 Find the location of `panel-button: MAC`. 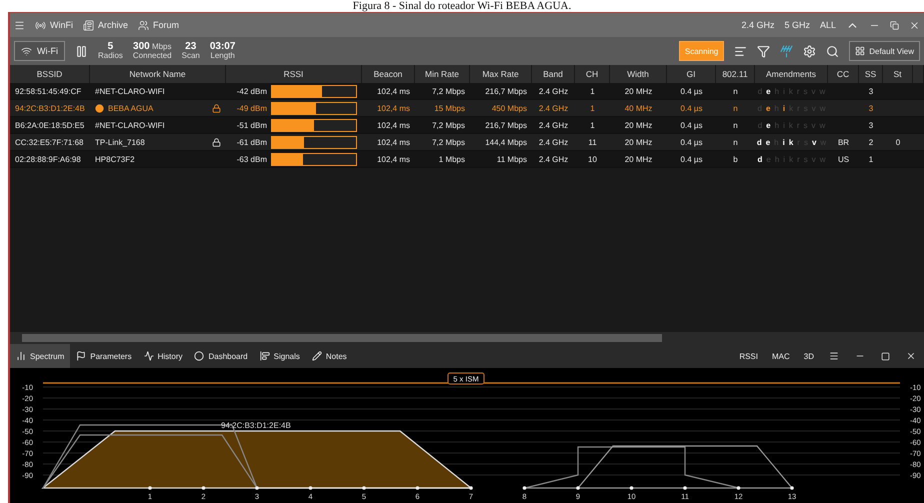

panel-button: MAC is located at coordinates (780, 356).